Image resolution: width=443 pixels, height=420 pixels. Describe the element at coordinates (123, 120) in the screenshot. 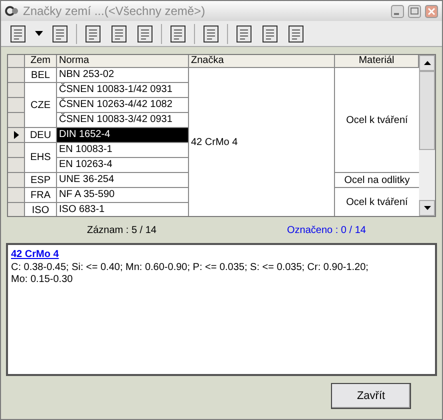

I see `table-cell: ČSNEN 10083-3/42 0931` at that location.